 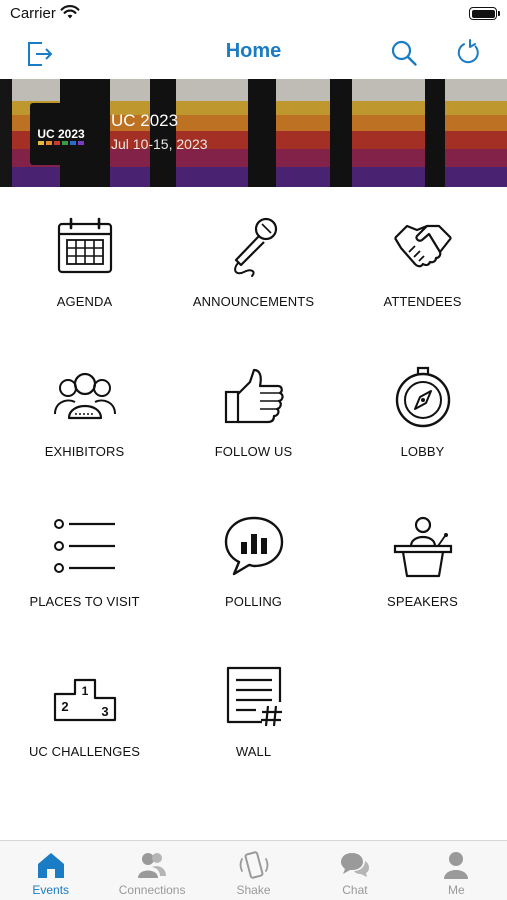 I want to click on tab-me: Me, so click(x=456, y=870).